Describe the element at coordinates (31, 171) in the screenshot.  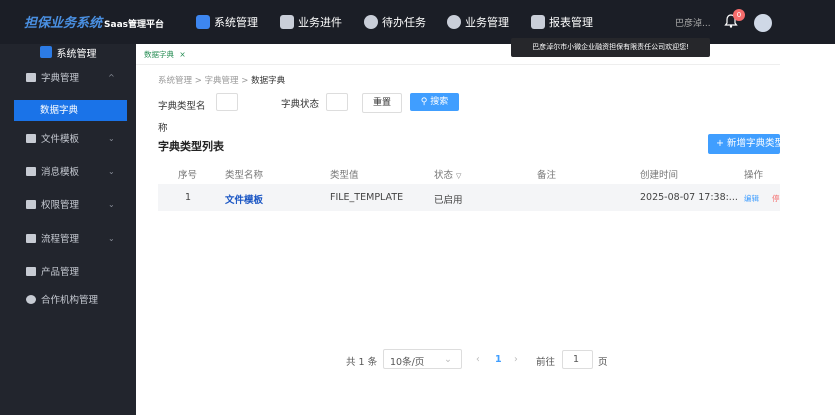
I see `message-icon` at that location.